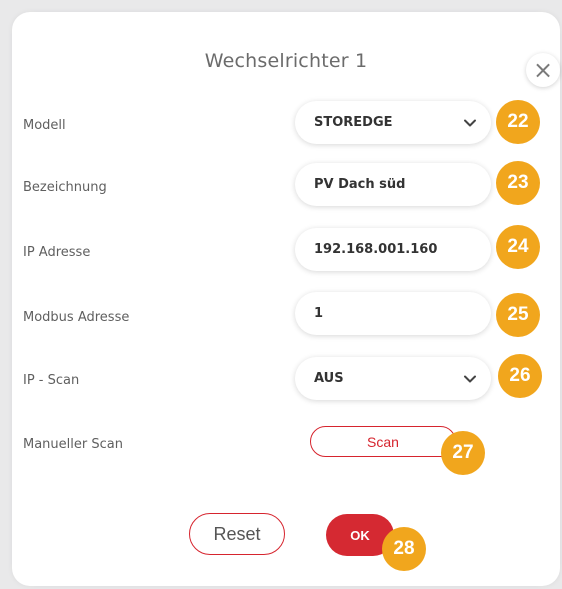 Image resolution: width=562 pixels, height=589 pixels. Describe the element at coordinates (518, 183) in the screenshot. I see `callout-badge-23: 23` at that location.